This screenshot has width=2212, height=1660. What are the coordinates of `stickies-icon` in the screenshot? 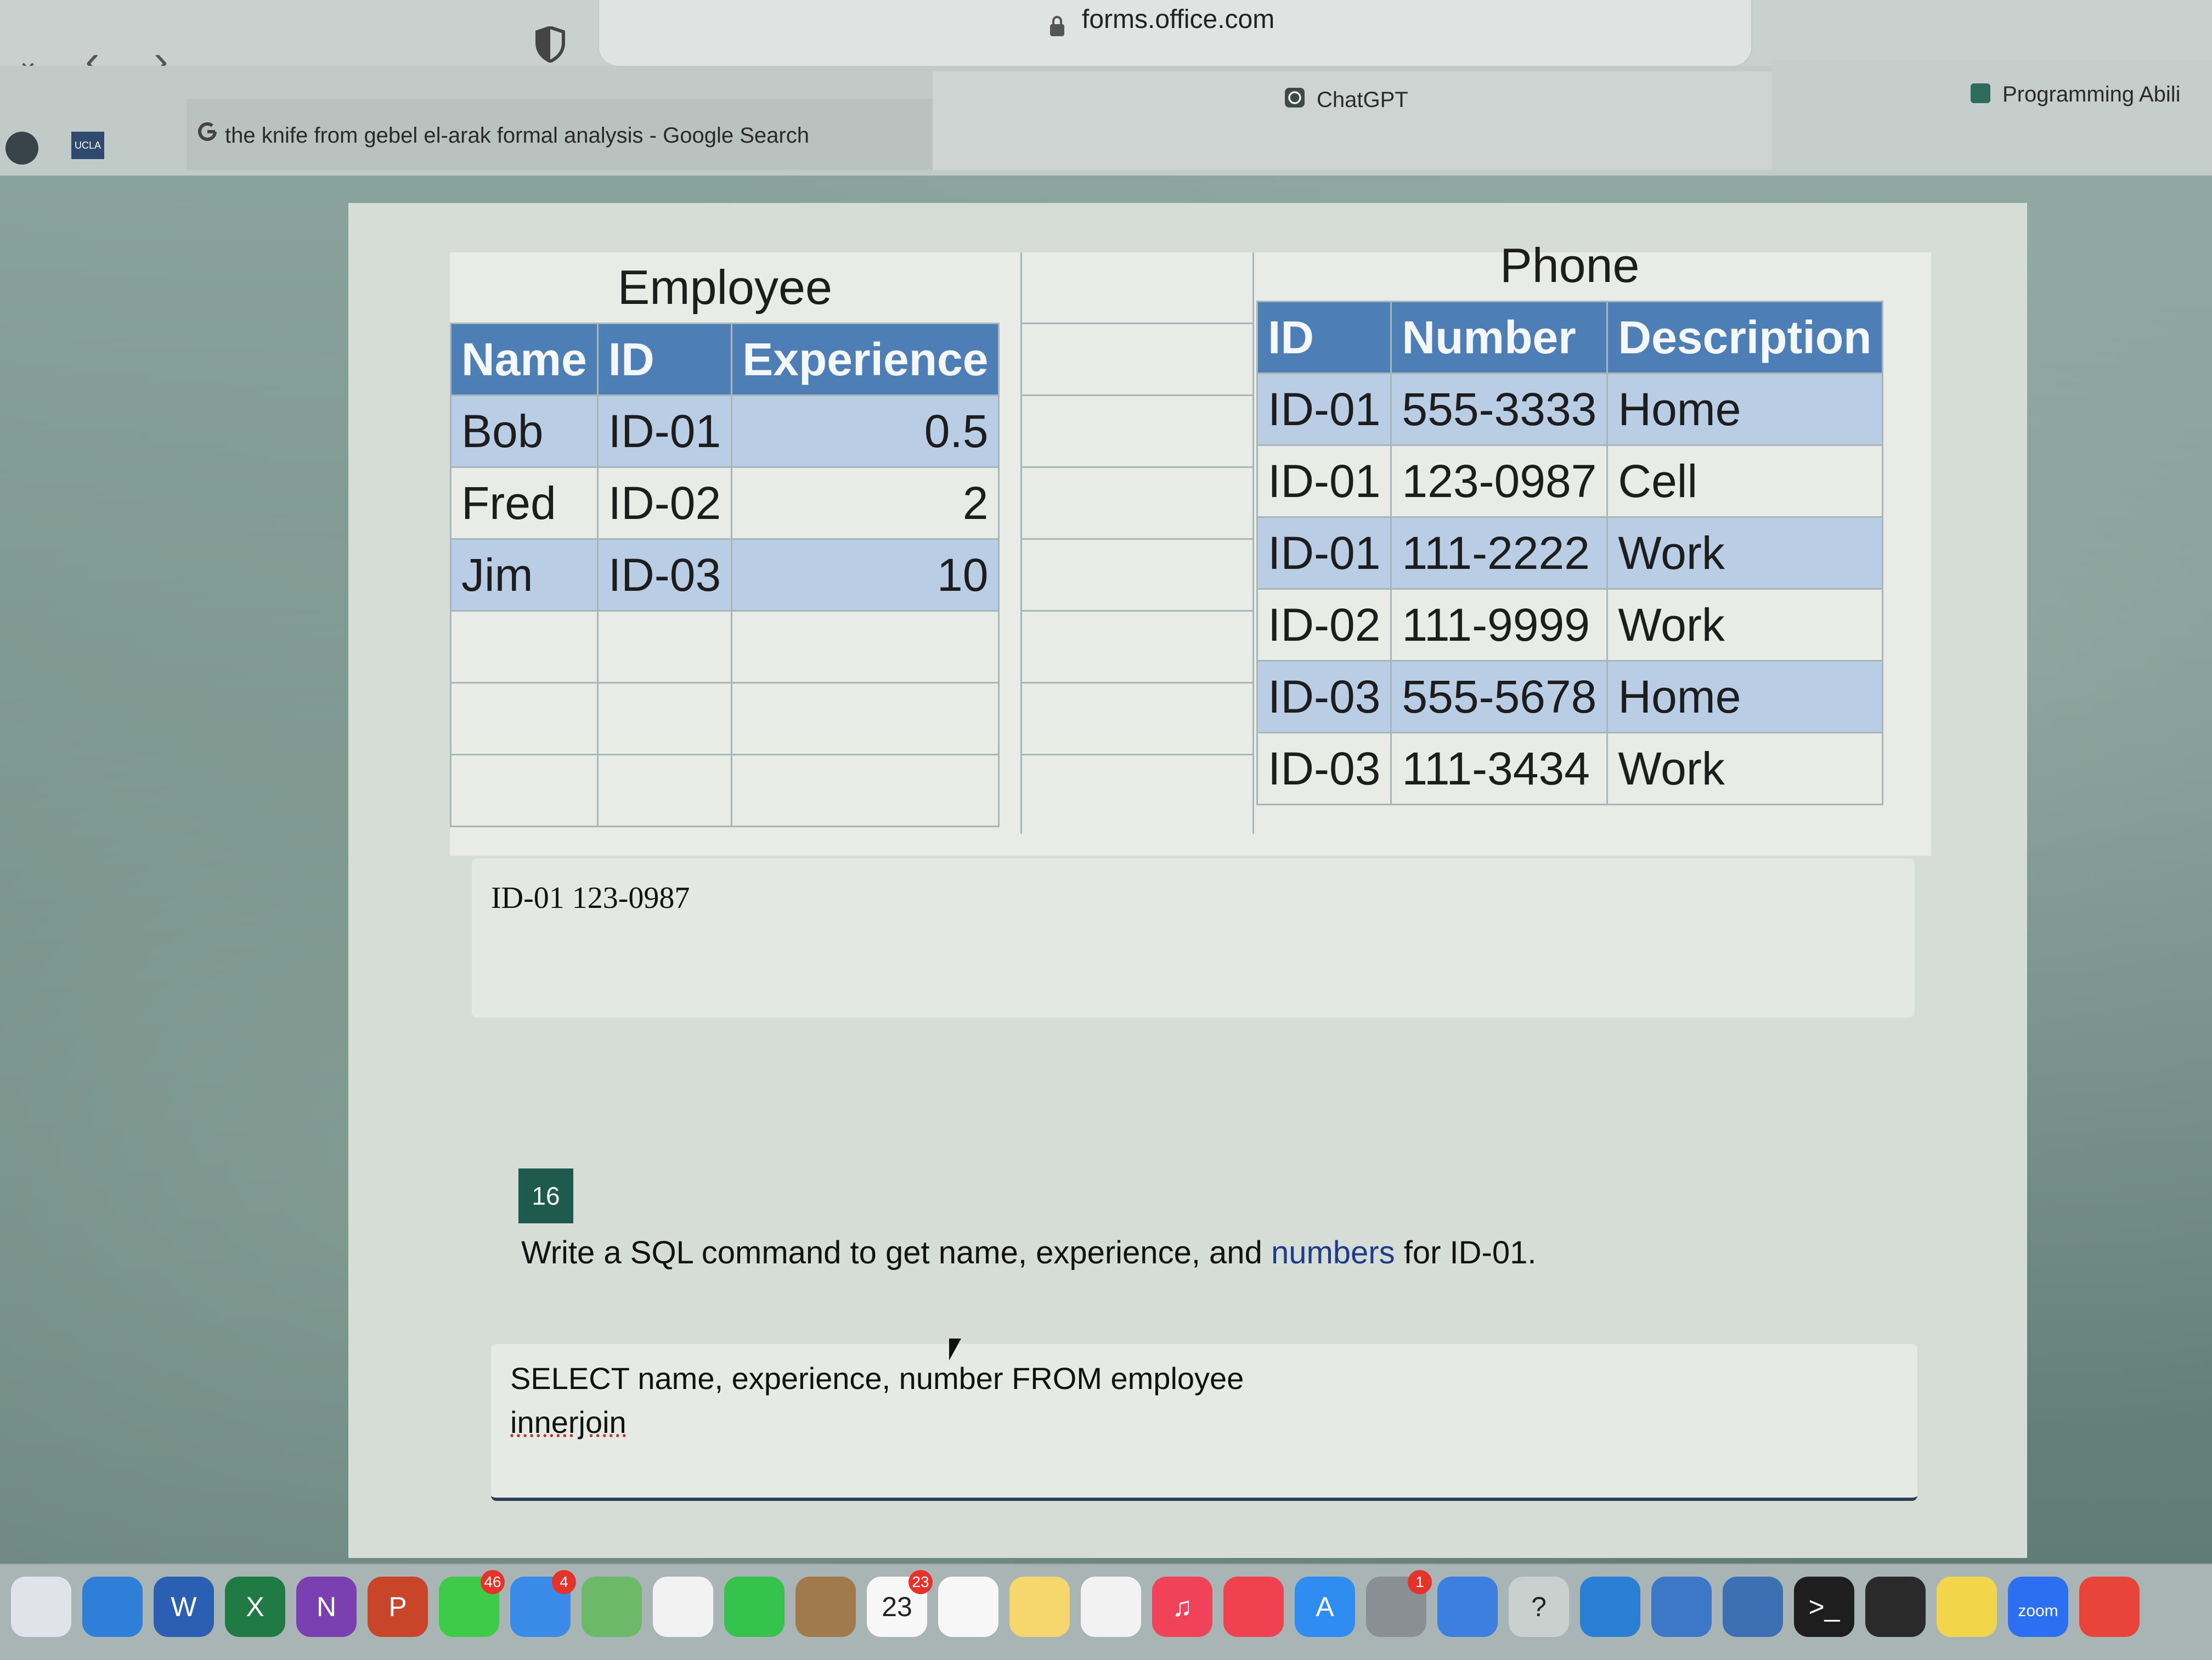 It's located at (1967, 1607).